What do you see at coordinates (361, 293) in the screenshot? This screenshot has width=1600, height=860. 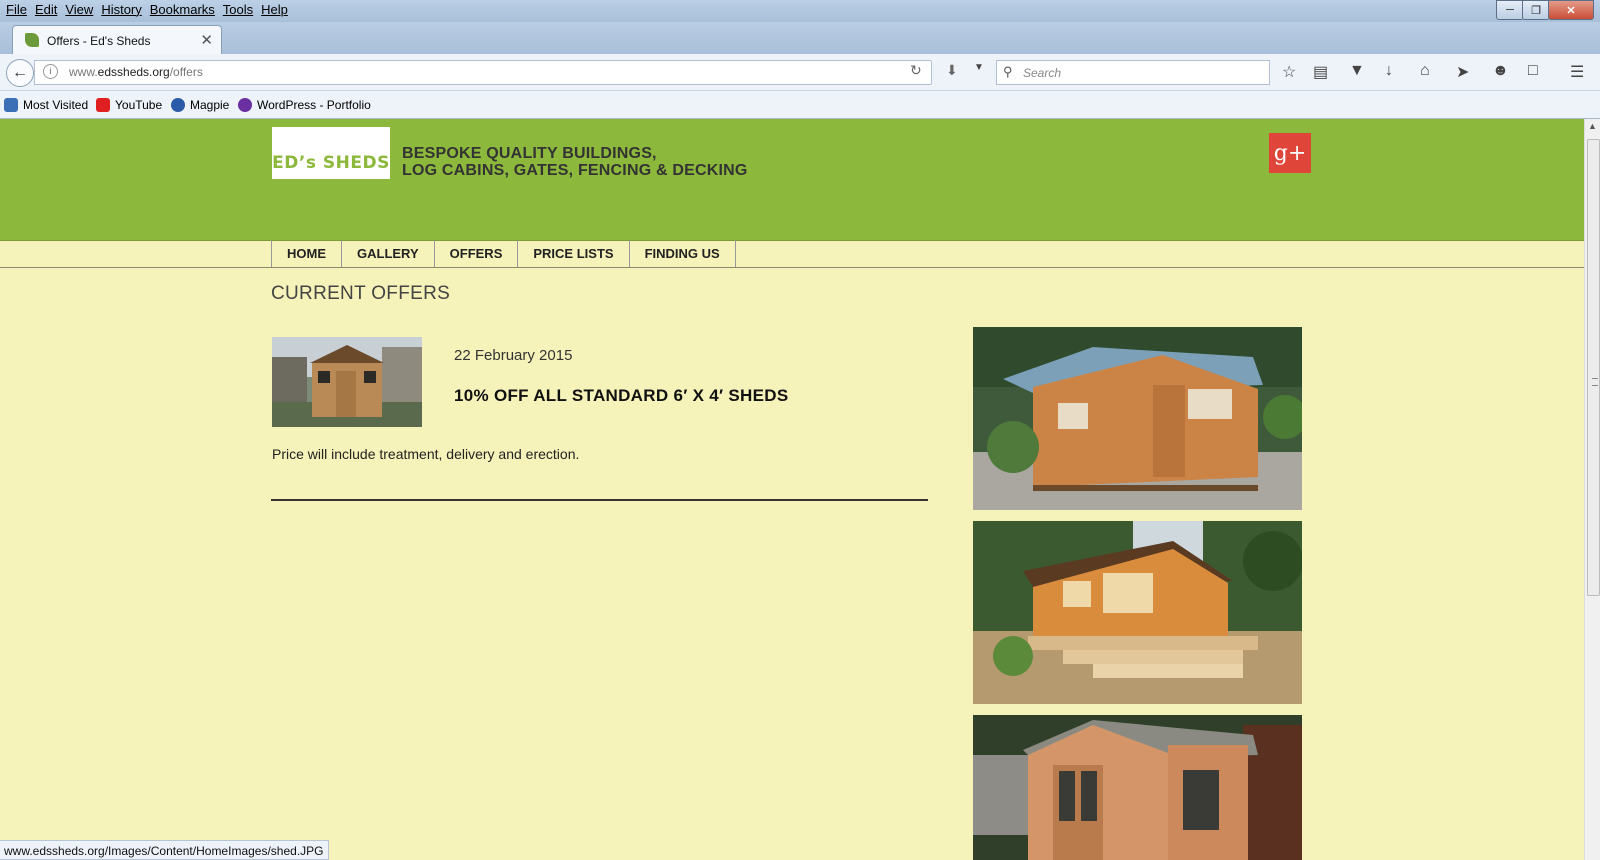 I see `page-title: CURRENT OFFERS` at bounding box center [361, 293].